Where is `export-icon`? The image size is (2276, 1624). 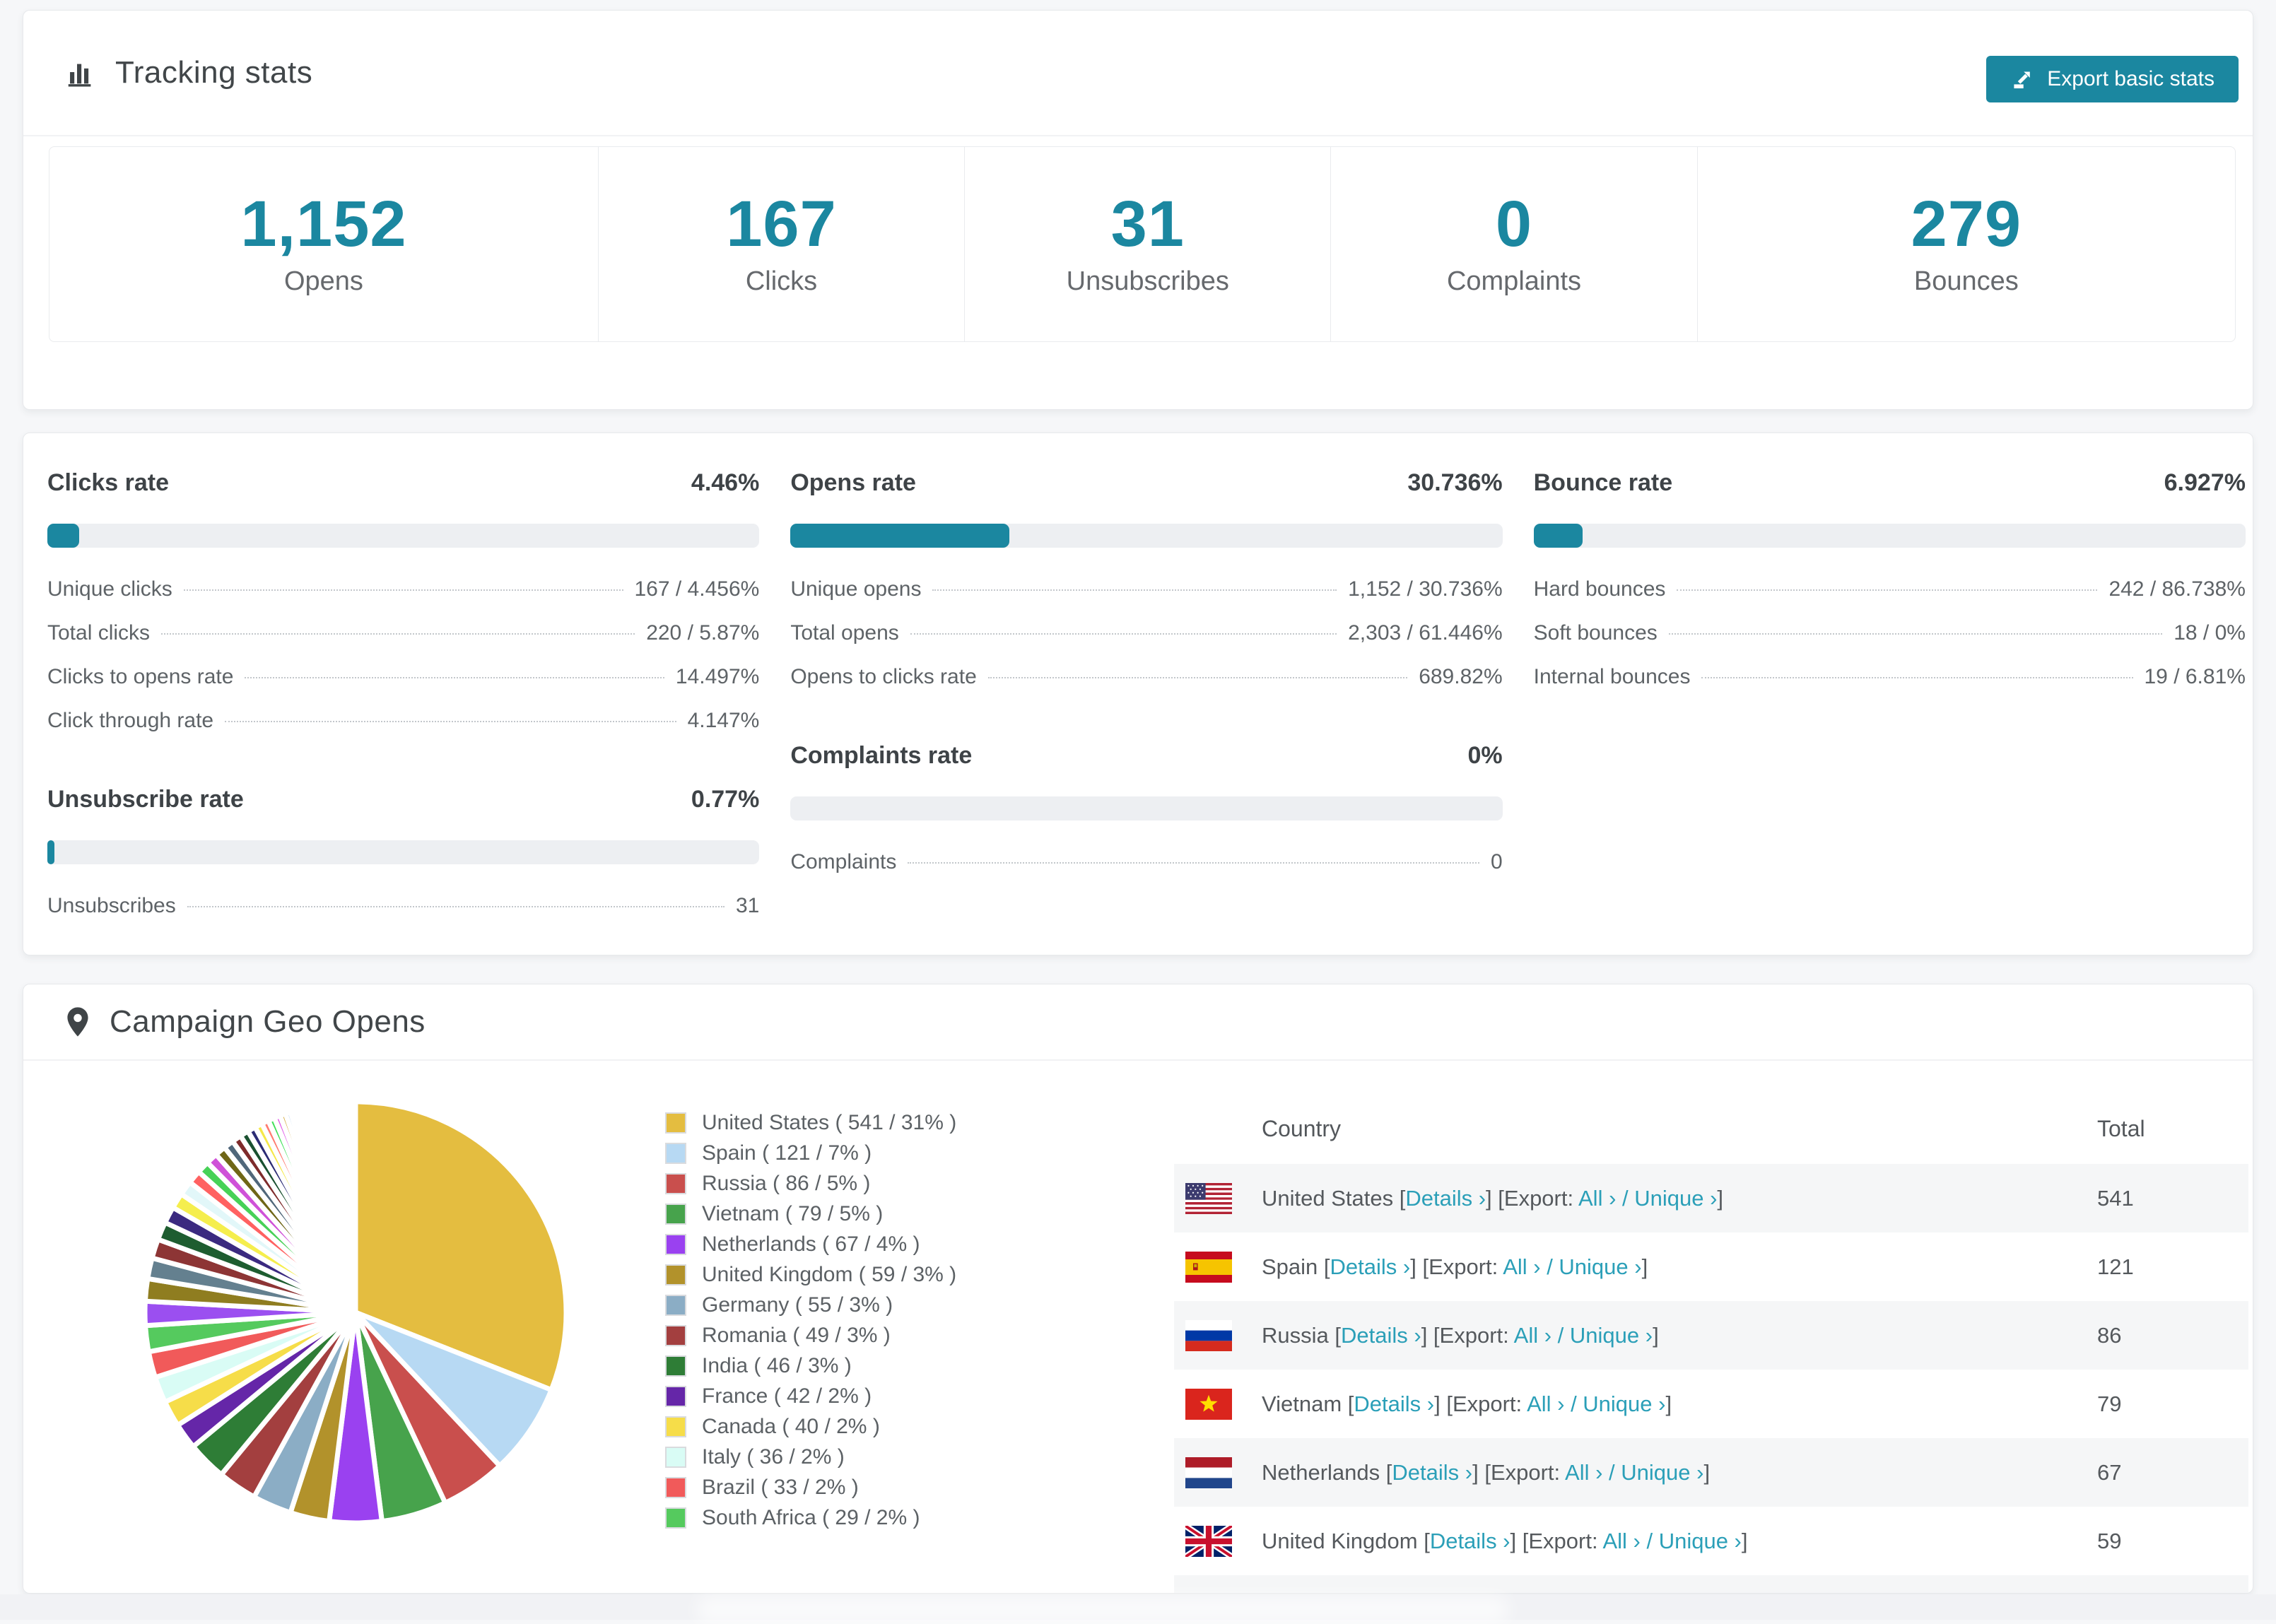
export-icon is located at coordinates (2022, 79).